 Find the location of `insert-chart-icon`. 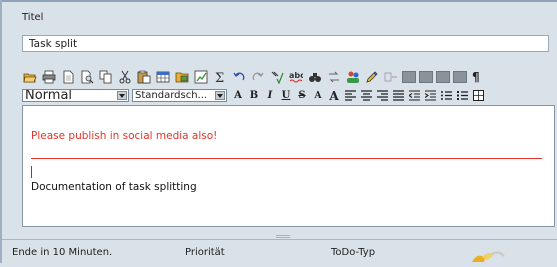

insert-chart-icon is located at coordinates (201, 77).